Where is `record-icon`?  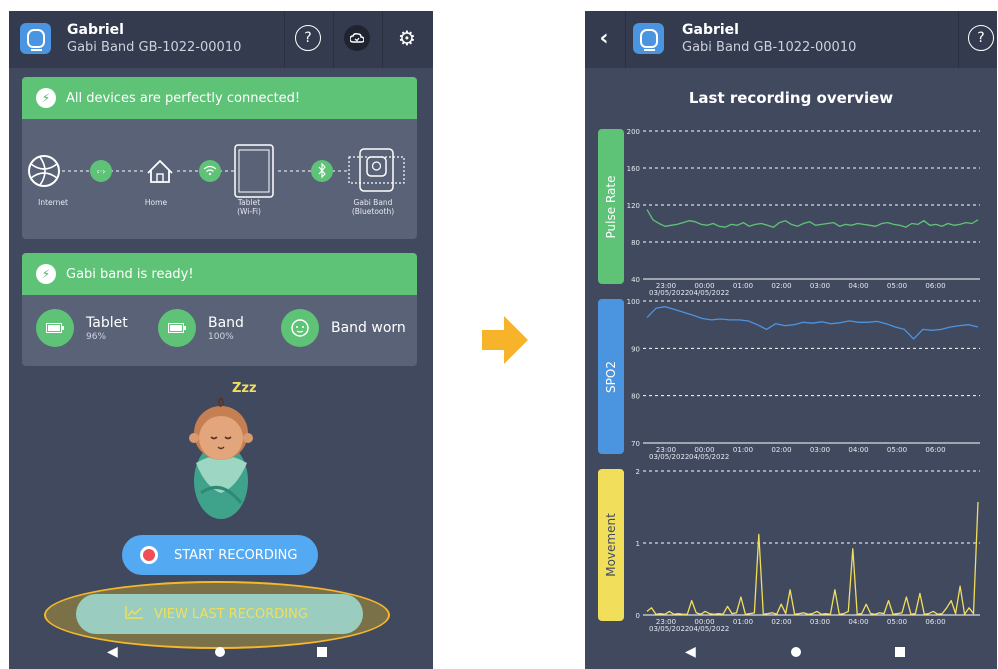
record-icon is located at coordinates (149, 555).